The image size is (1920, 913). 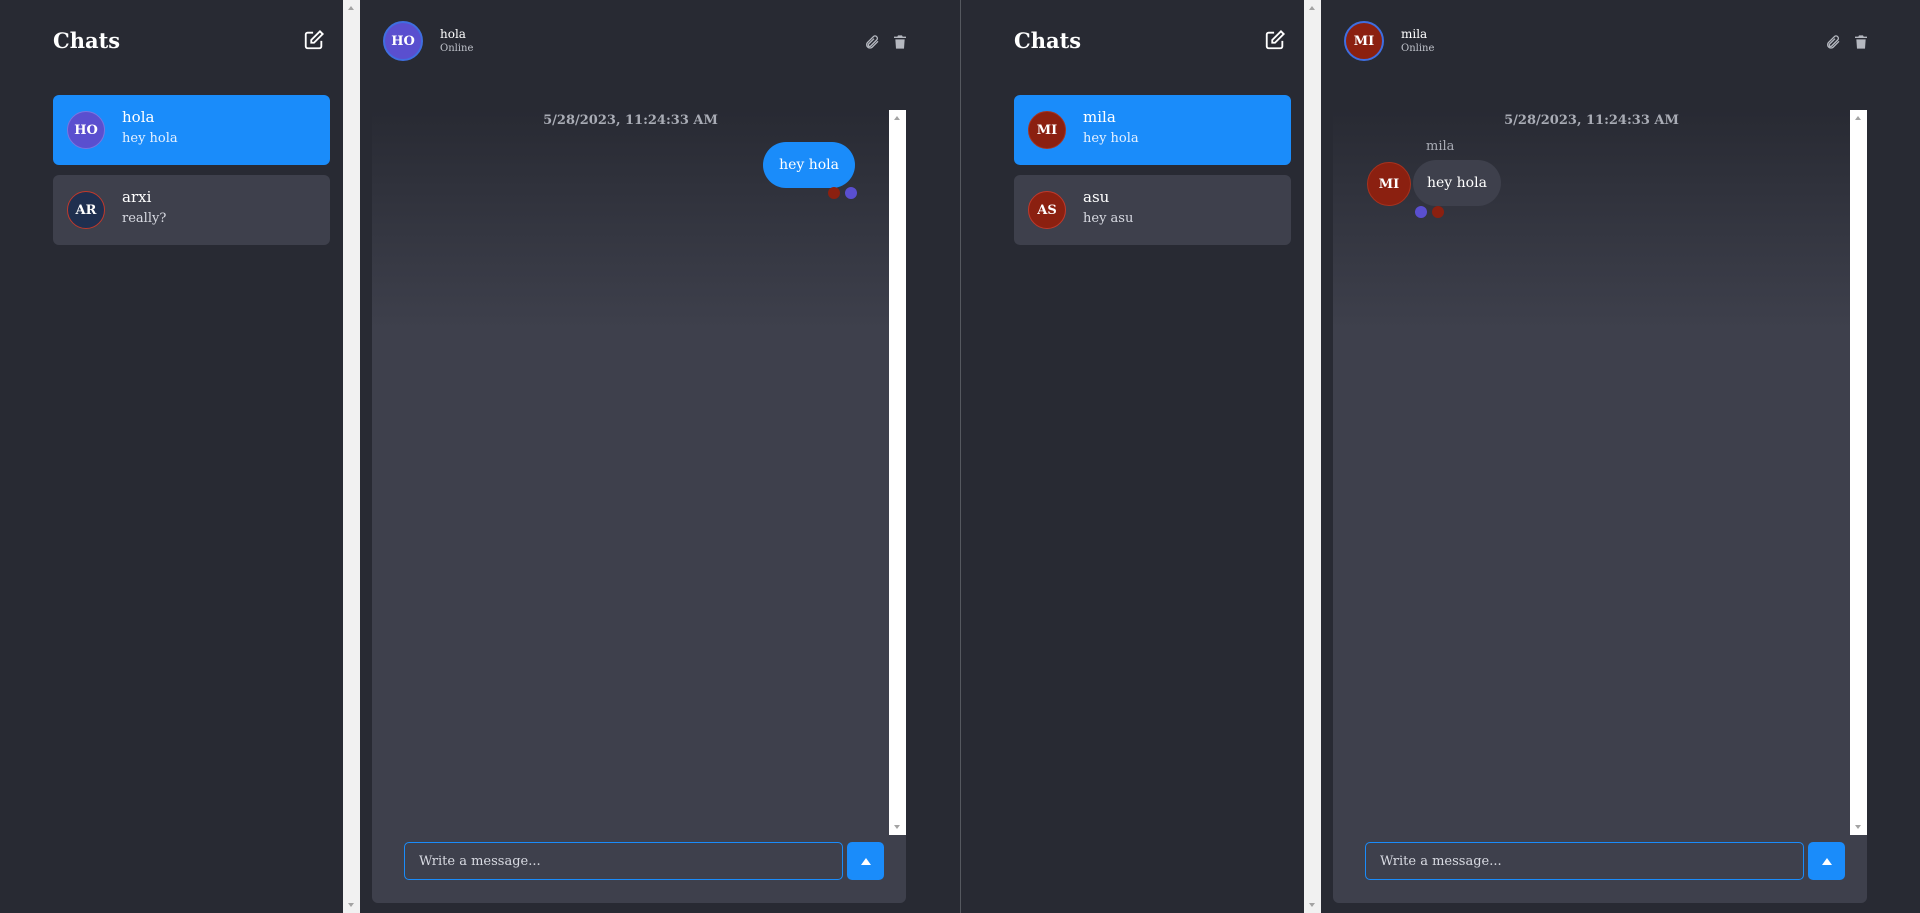 I want to click on avatar: AR, so click(x=86, y=210).